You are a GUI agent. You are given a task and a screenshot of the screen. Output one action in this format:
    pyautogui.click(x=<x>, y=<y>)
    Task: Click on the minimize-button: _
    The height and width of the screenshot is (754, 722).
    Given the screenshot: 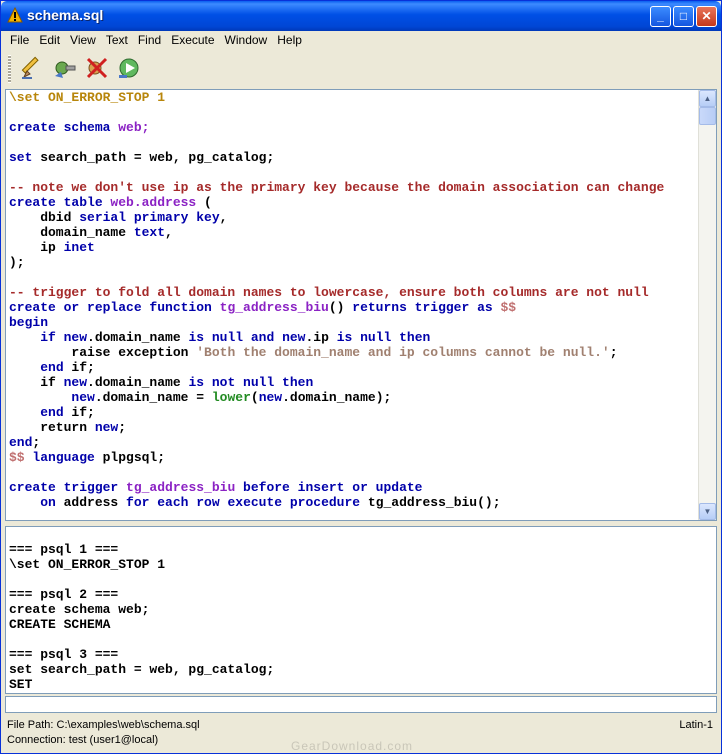 What is the action you would take?
    pyautogui.click(x=660, y=16)
    